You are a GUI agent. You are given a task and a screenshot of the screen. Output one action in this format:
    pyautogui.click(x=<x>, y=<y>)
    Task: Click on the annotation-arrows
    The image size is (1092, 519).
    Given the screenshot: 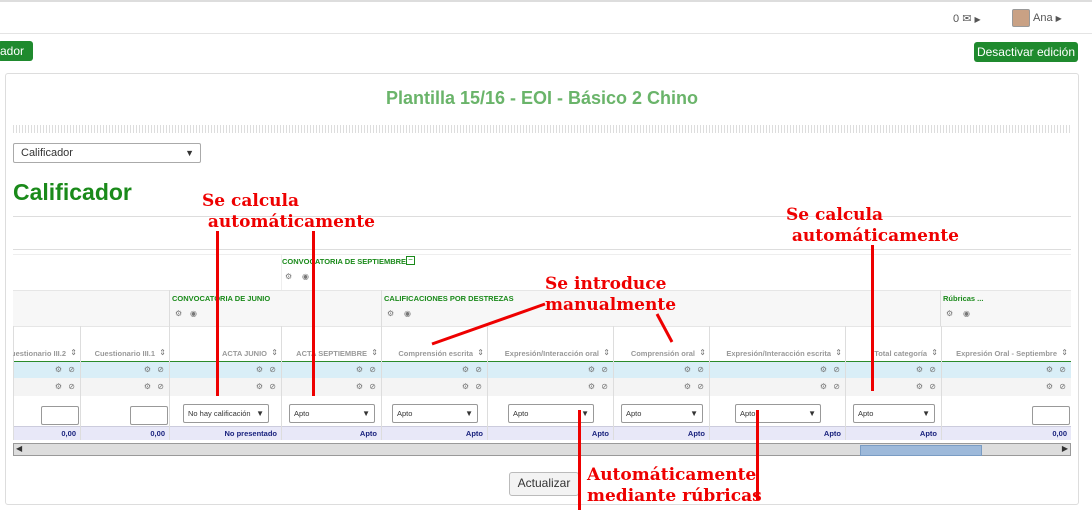 What is the action you would take?
    pyautogui.click(x=552, y=324)
    